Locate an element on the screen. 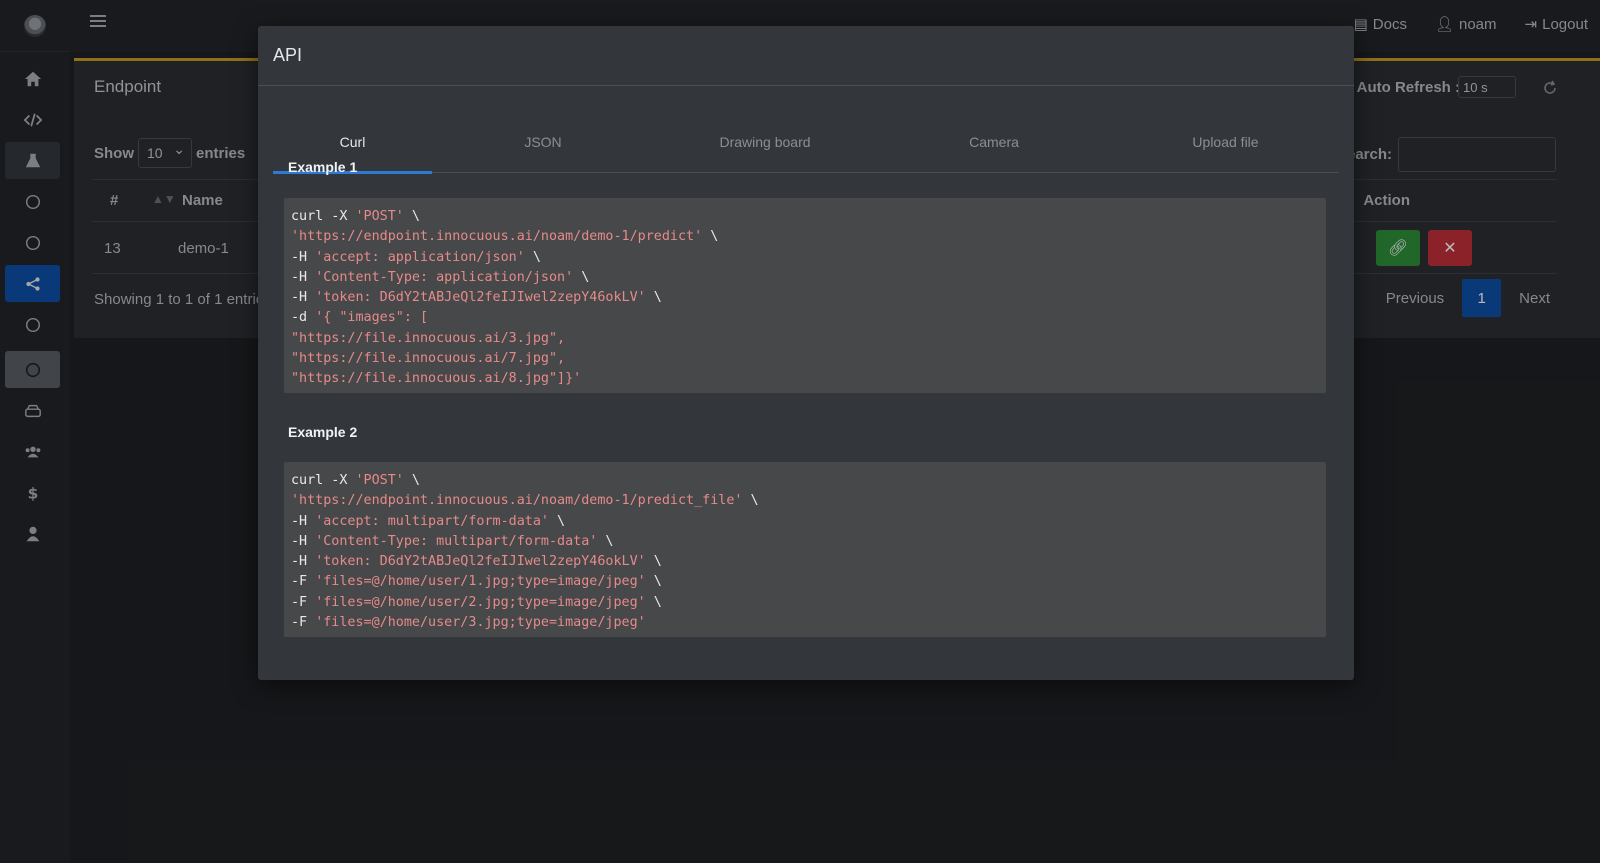  code-line: -H 'Content-Type: multipart/form-data' \ is located at coordinates (452, 541).